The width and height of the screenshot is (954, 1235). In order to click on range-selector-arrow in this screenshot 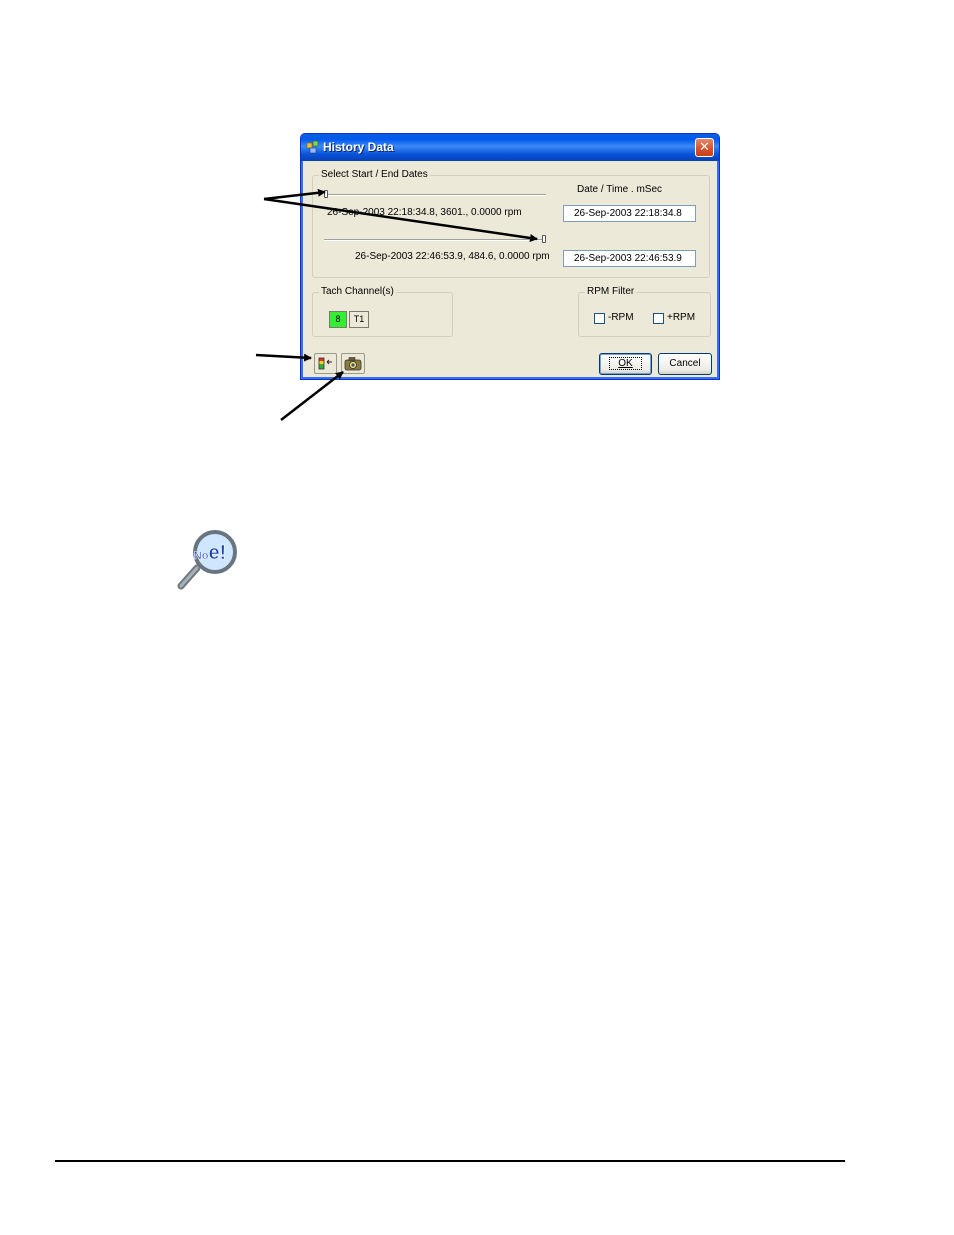, I will do `click(283, 357)`.